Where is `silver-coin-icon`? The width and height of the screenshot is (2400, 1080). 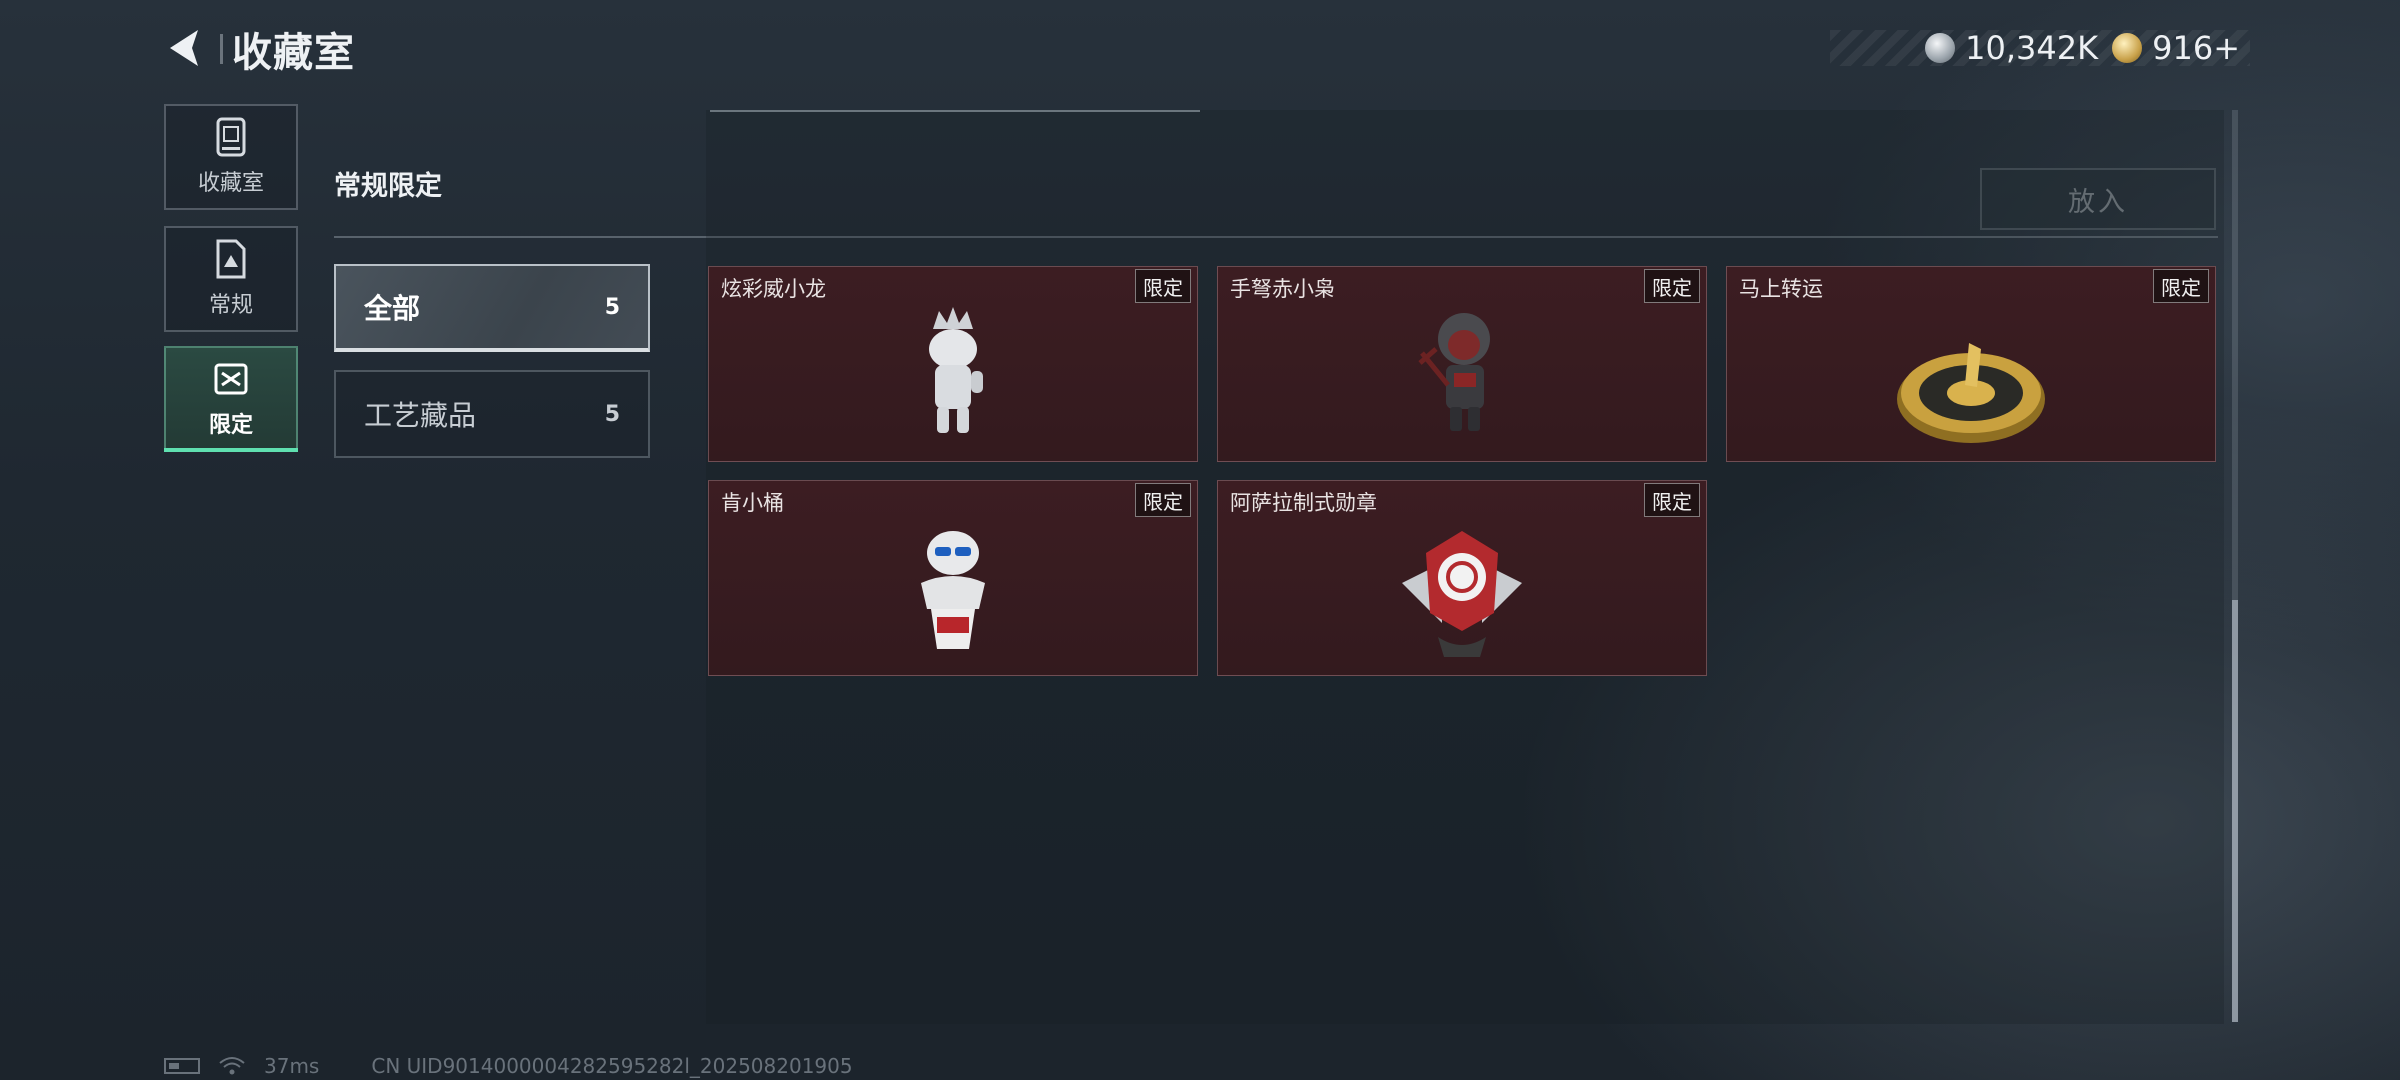 silver-coin-icon is located at coordinates (1940, 48).